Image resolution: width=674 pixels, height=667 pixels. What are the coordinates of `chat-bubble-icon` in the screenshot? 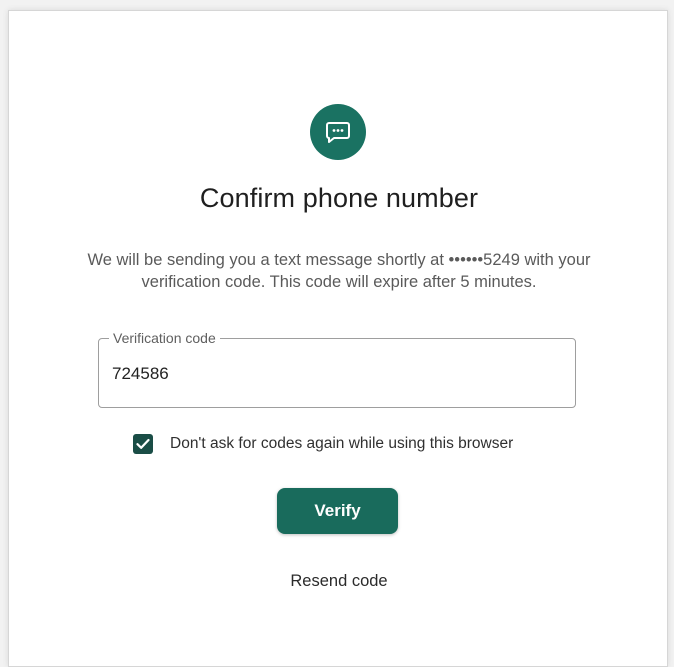 It's located at (338, 132).